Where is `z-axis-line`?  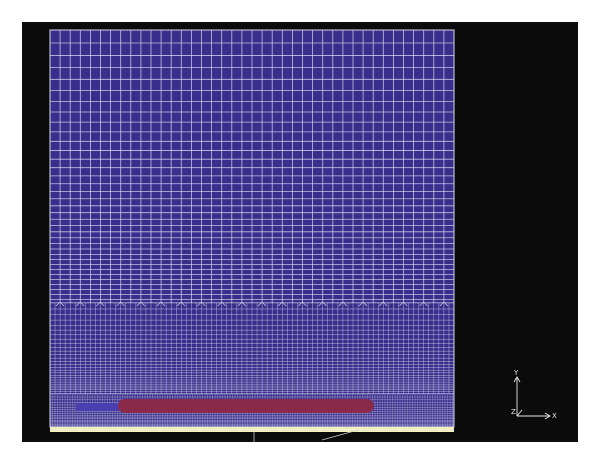 z-axis-line is located at coordinates (519, 413).